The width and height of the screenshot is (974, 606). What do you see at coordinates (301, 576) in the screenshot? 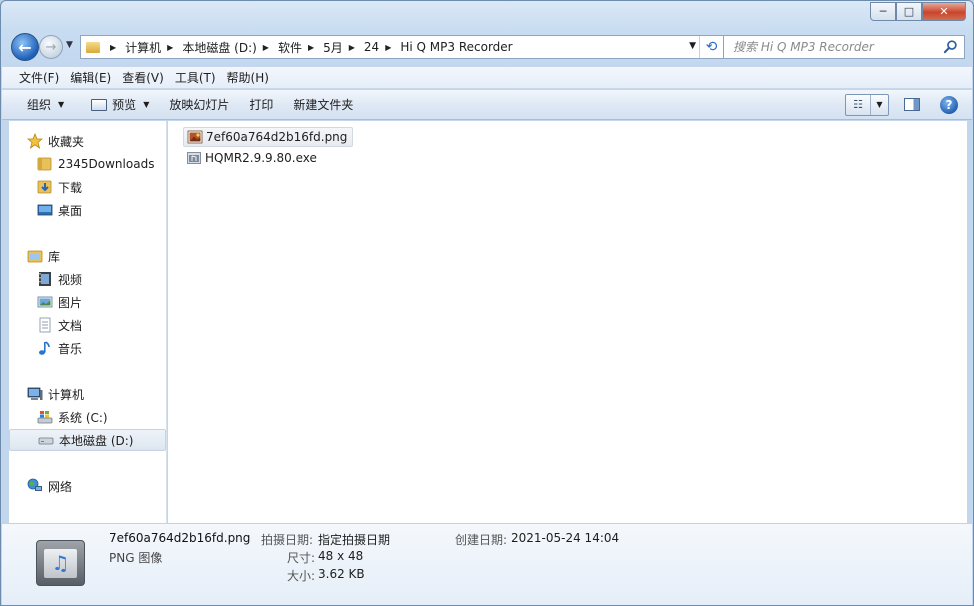
I see `details-size-label: 大小:` at bounding box center [301, 576].